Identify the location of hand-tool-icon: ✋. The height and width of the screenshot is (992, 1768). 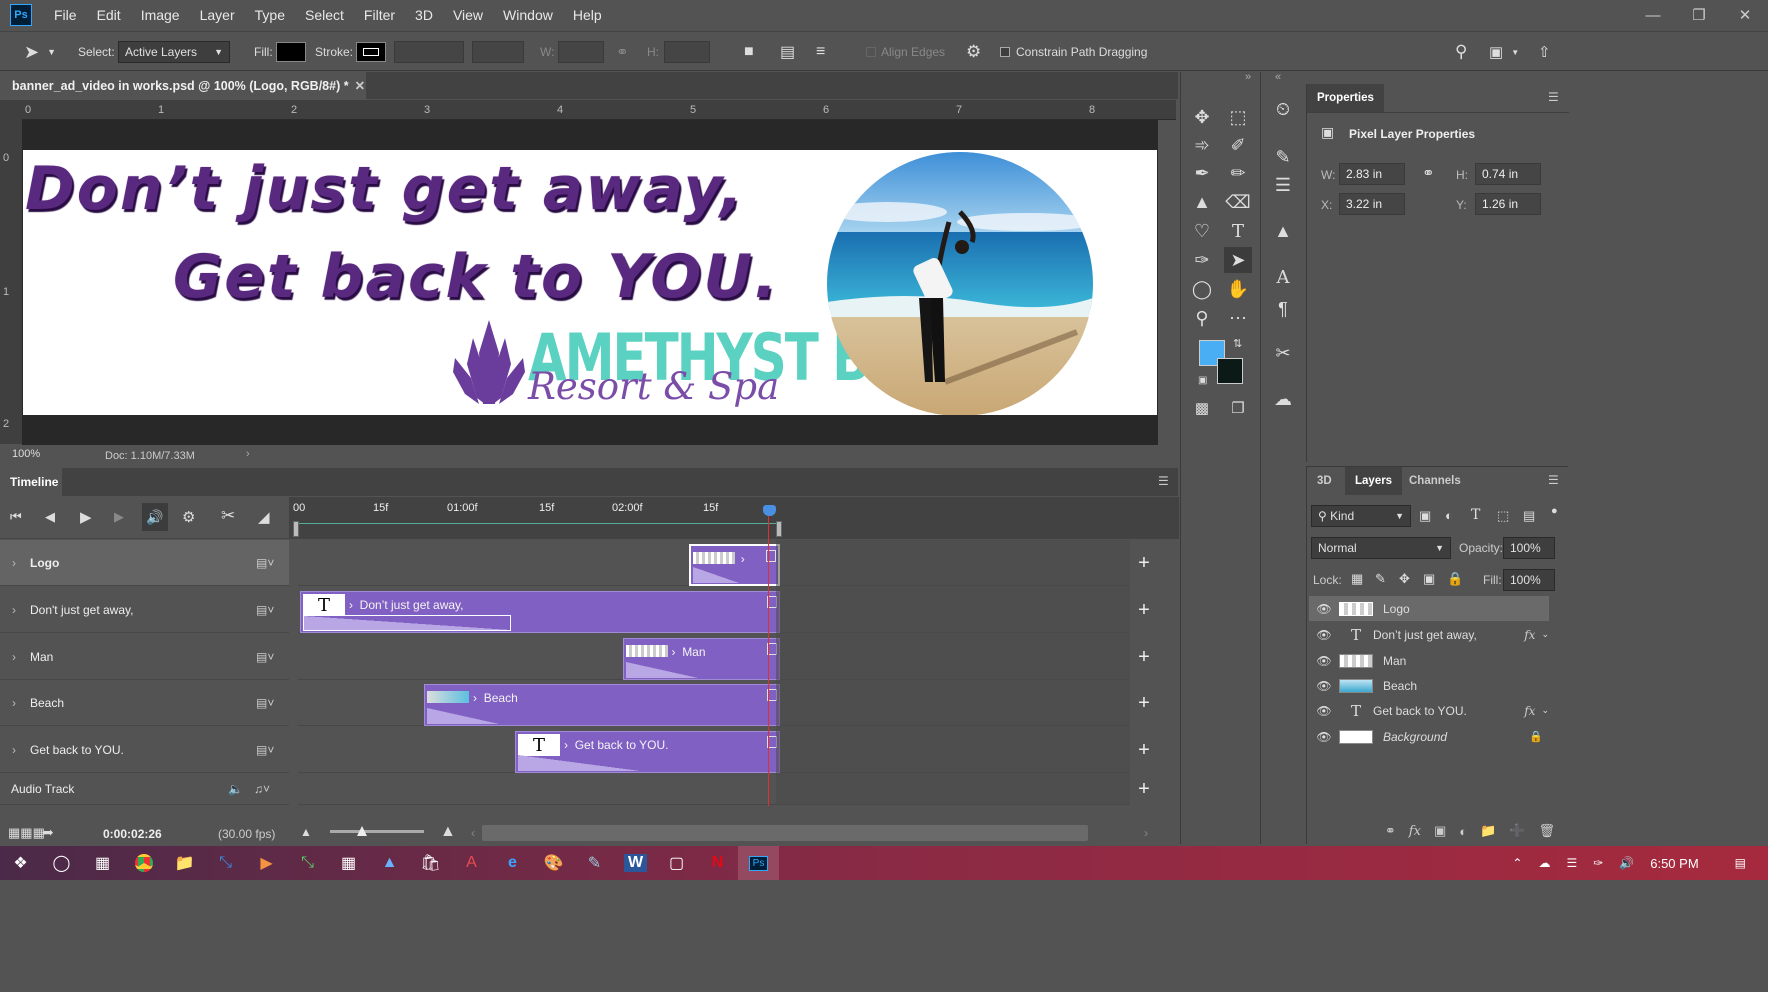
(1238, 289).